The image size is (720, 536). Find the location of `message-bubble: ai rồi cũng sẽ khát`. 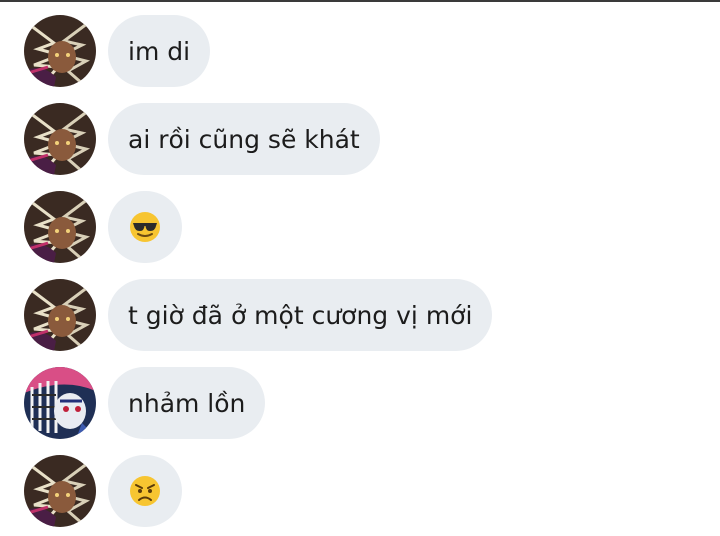

message-bubble: ai rồi cũng sẽ khát is located at coordinates (244, 139).